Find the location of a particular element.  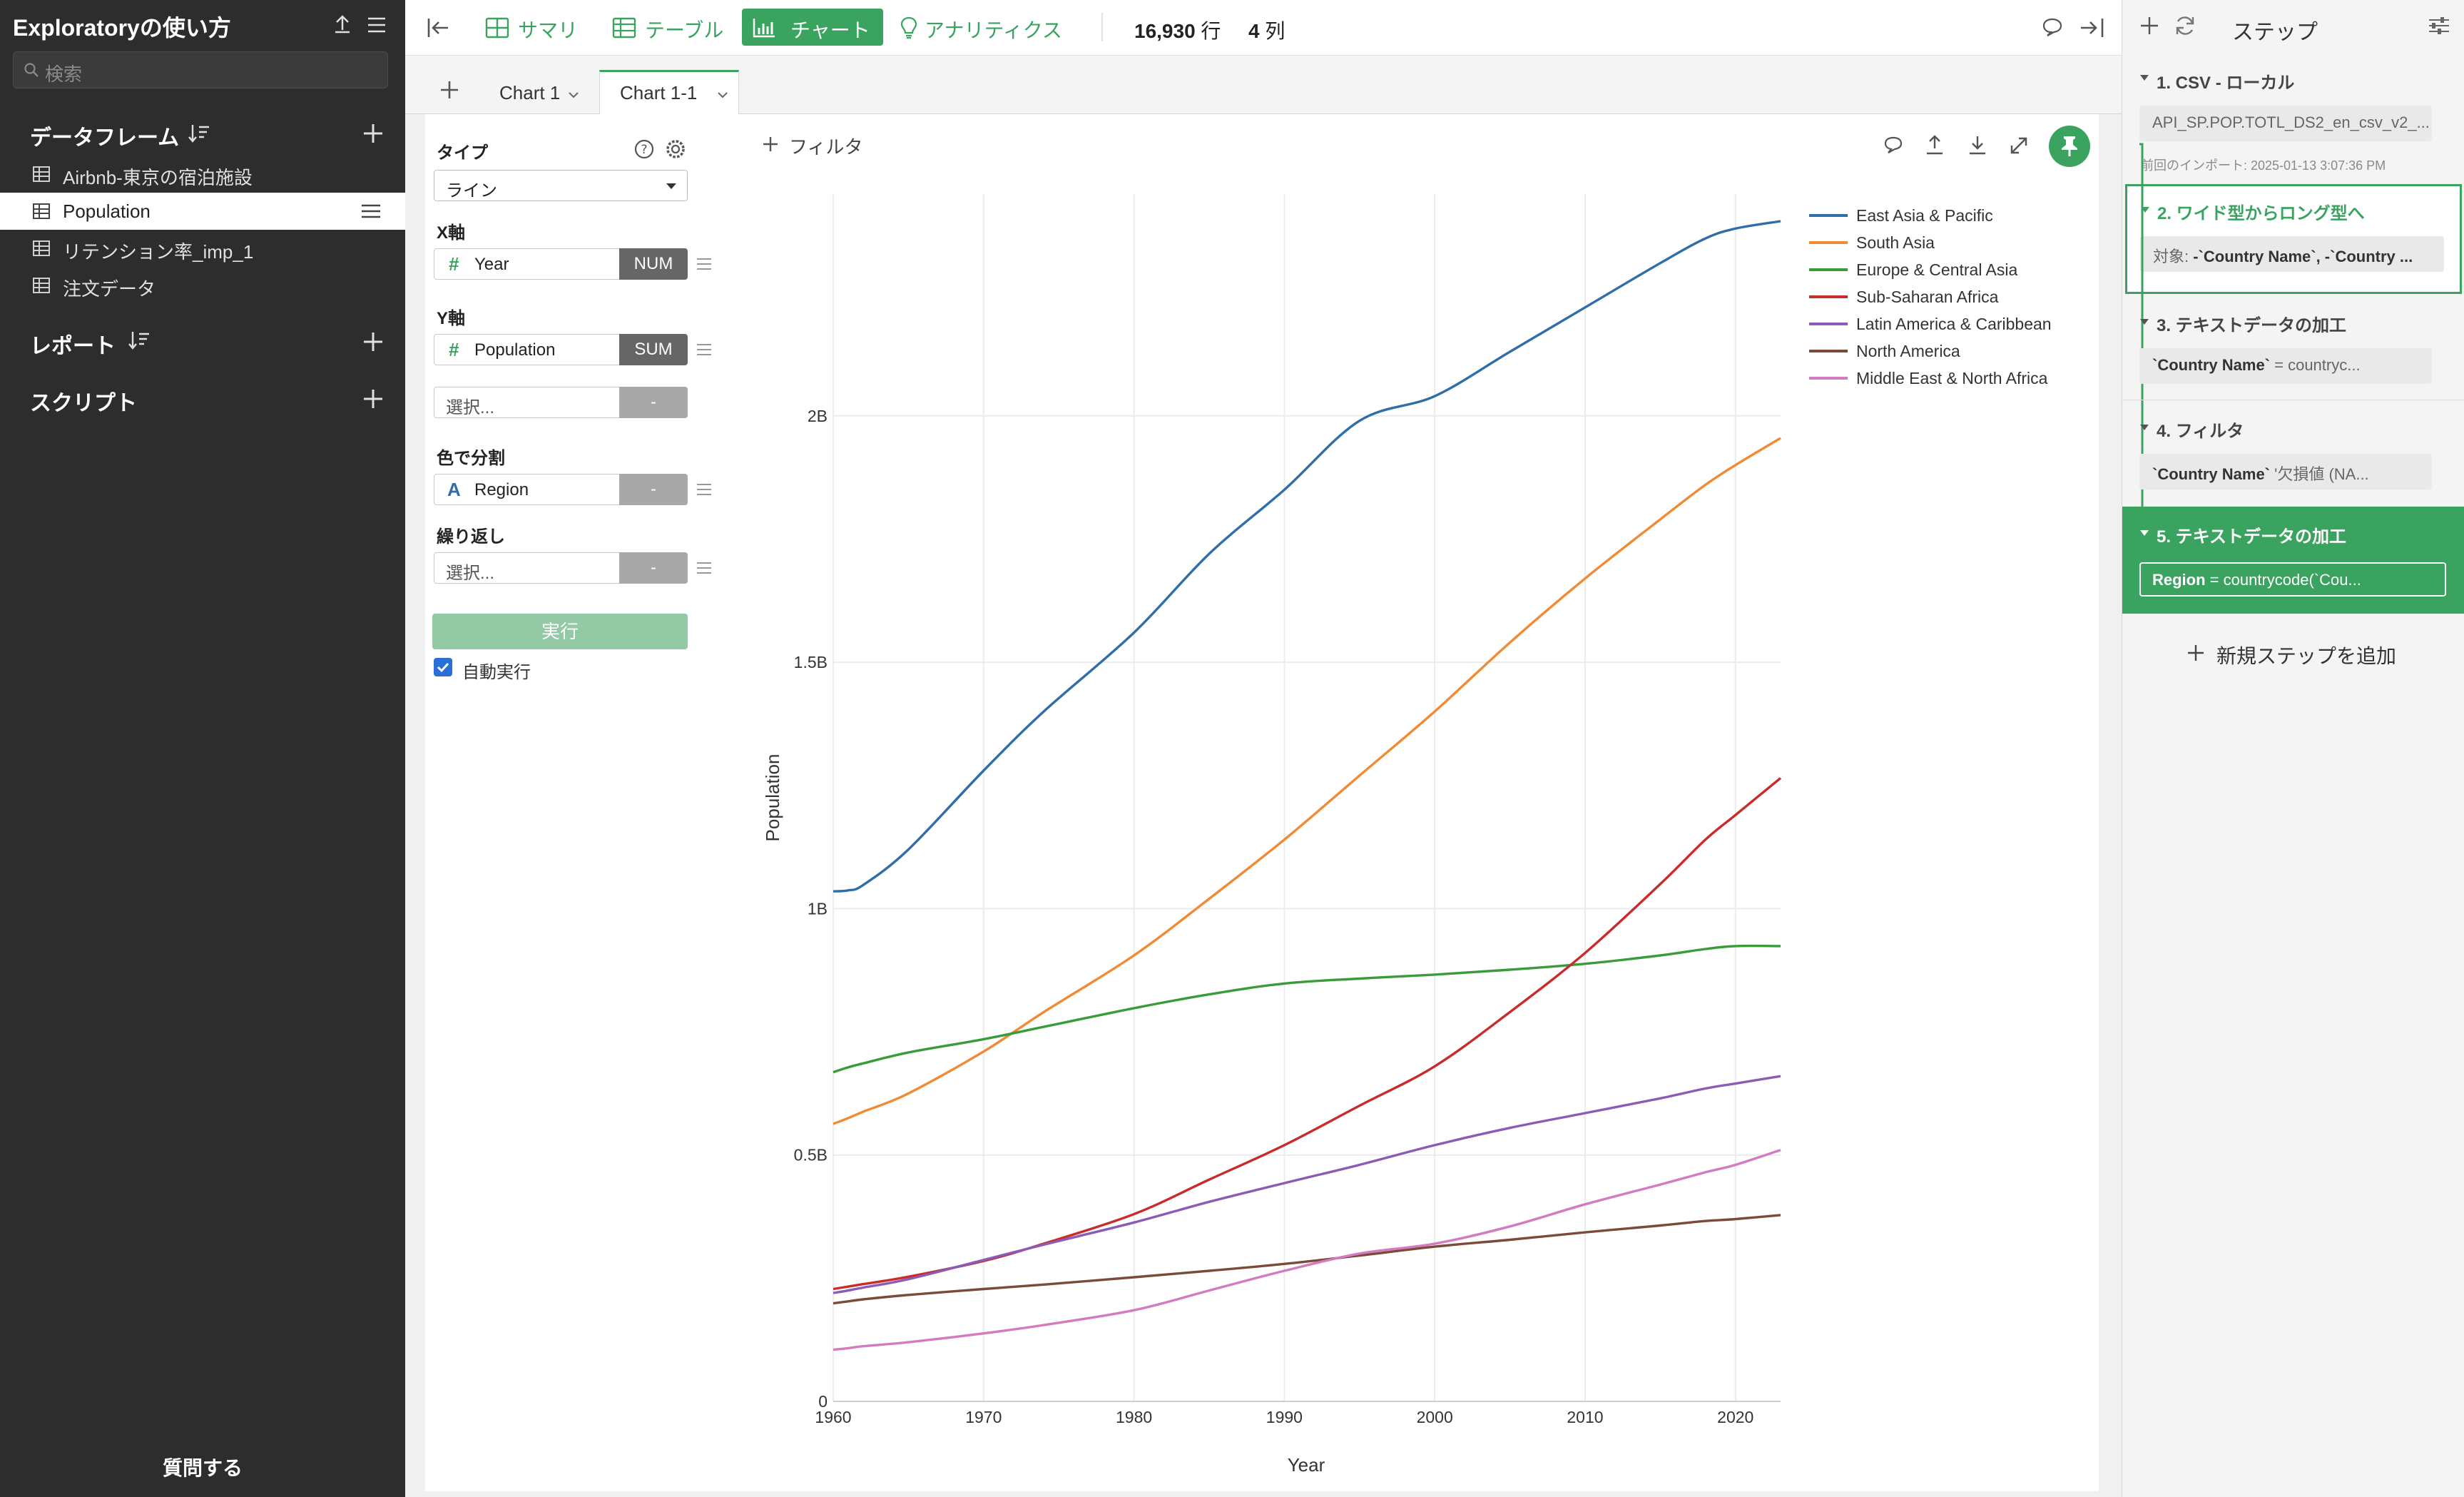

step-detail-text: Region is located at coordinates (2179, 580).